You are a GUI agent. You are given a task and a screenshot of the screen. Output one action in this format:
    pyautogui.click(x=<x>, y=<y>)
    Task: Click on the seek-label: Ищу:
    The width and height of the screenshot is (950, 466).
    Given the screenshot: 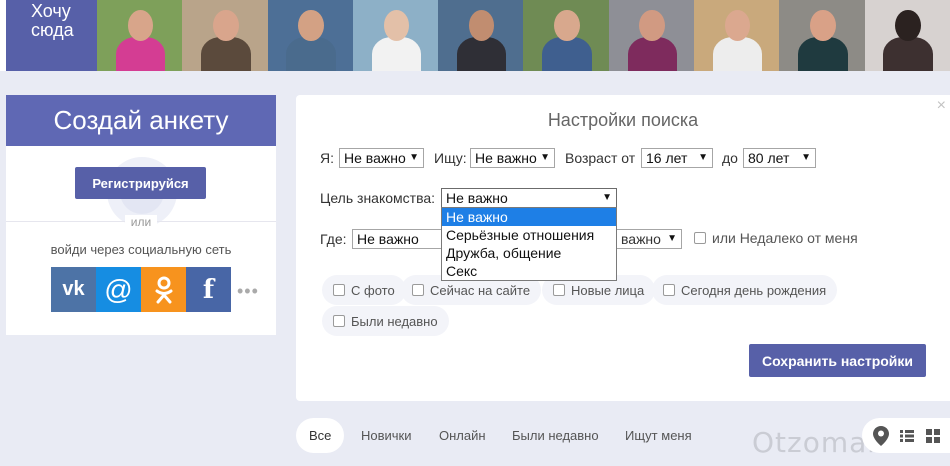 What is the action you would take?
    pyautogui.click(x=450, y=158)
    